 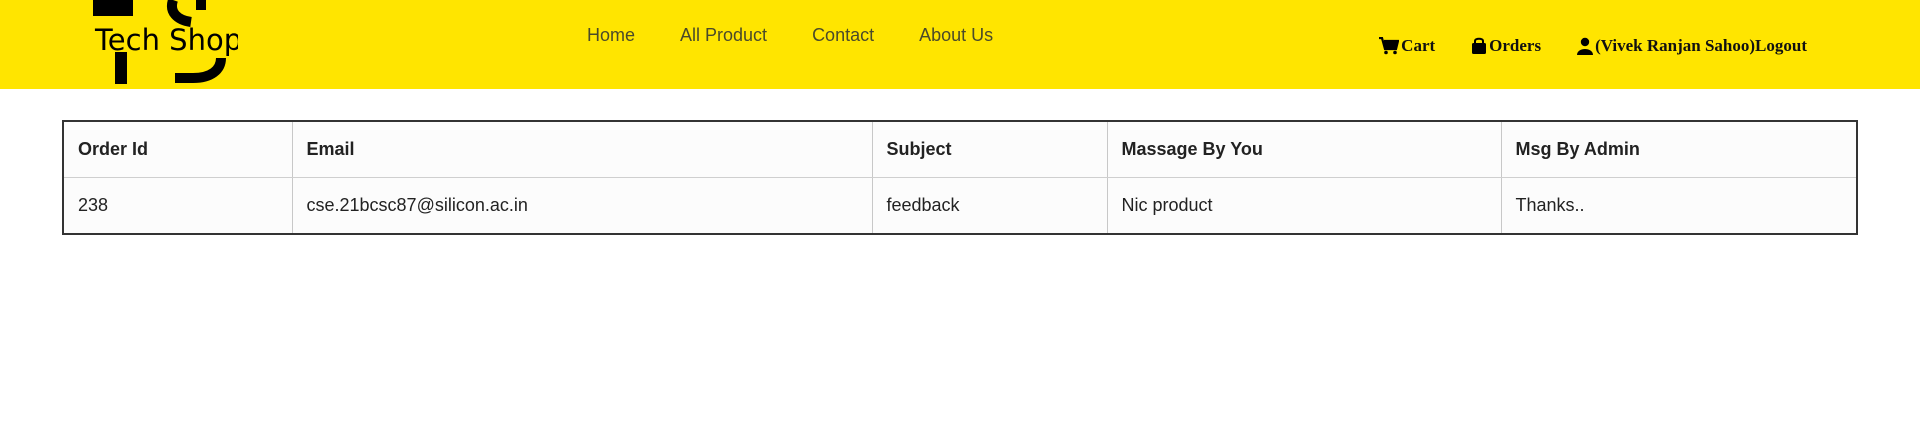 What do you see at coordinates (177, 149) in the screenshot?
I see `header-order-id: Order Id` at bounding box center [177, 149].